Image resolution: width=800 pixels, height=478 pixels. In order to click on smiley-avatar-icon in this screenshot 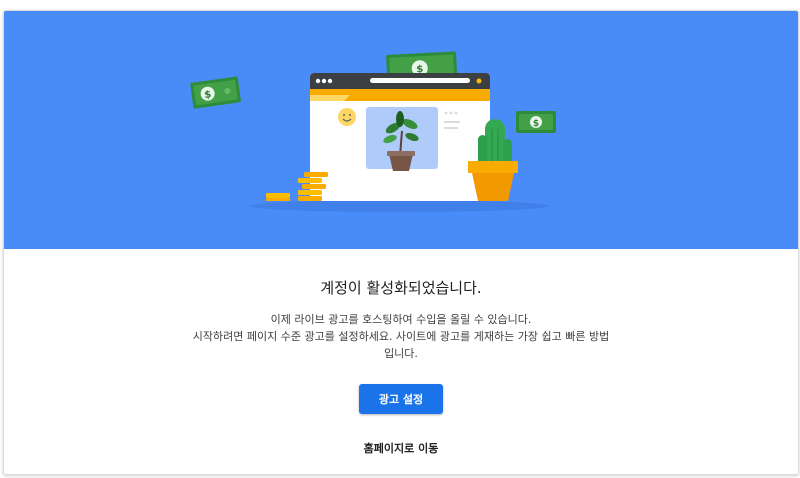, I will do `click(347, 117)`.